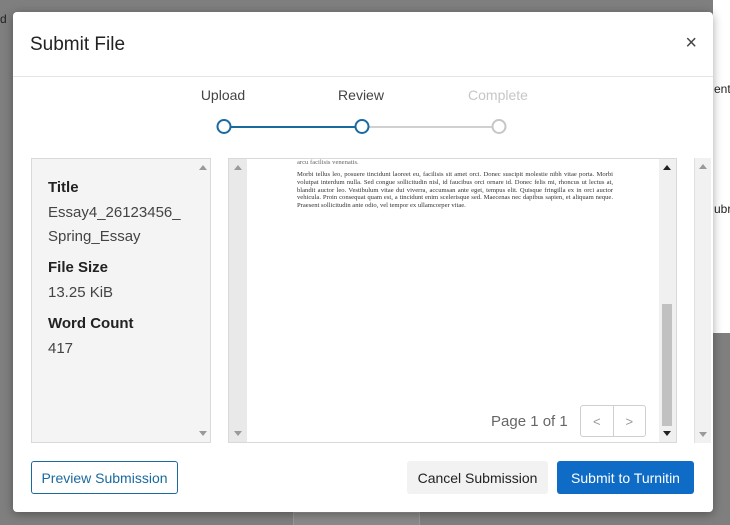 This screenshot has width=730, height=525. Describe the element at coordinates (78, 267) in the screenshot. I see `file-size-label: File Size` at that location.